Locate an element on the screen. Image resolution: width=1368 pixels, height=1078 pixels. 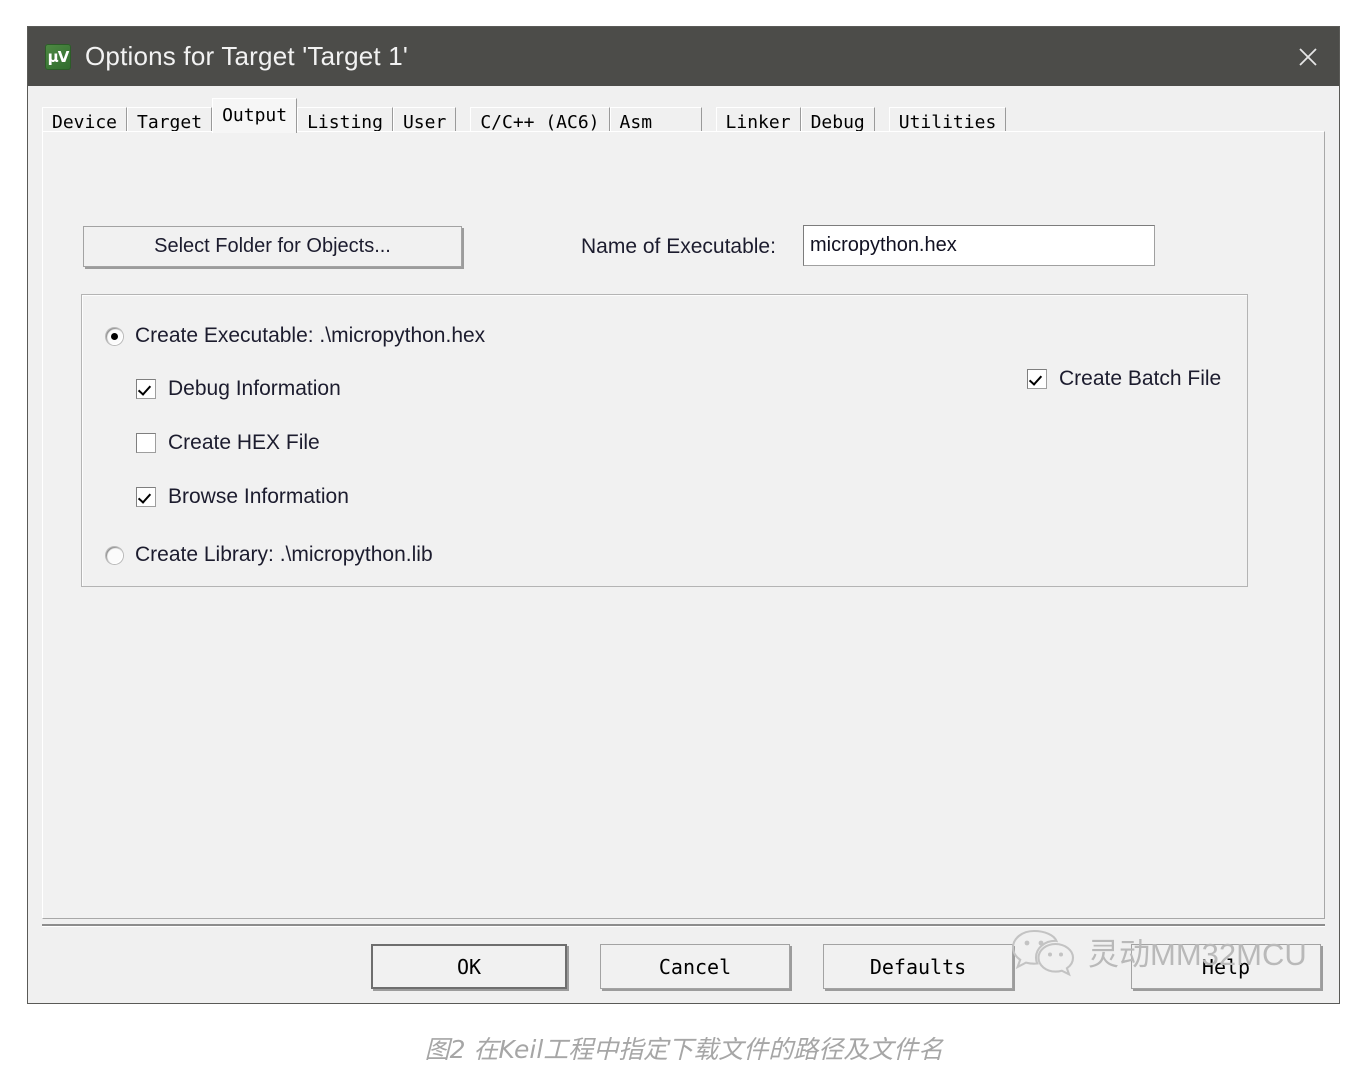
debug-information-checkbox-icon is located at coordinates (146, 389).